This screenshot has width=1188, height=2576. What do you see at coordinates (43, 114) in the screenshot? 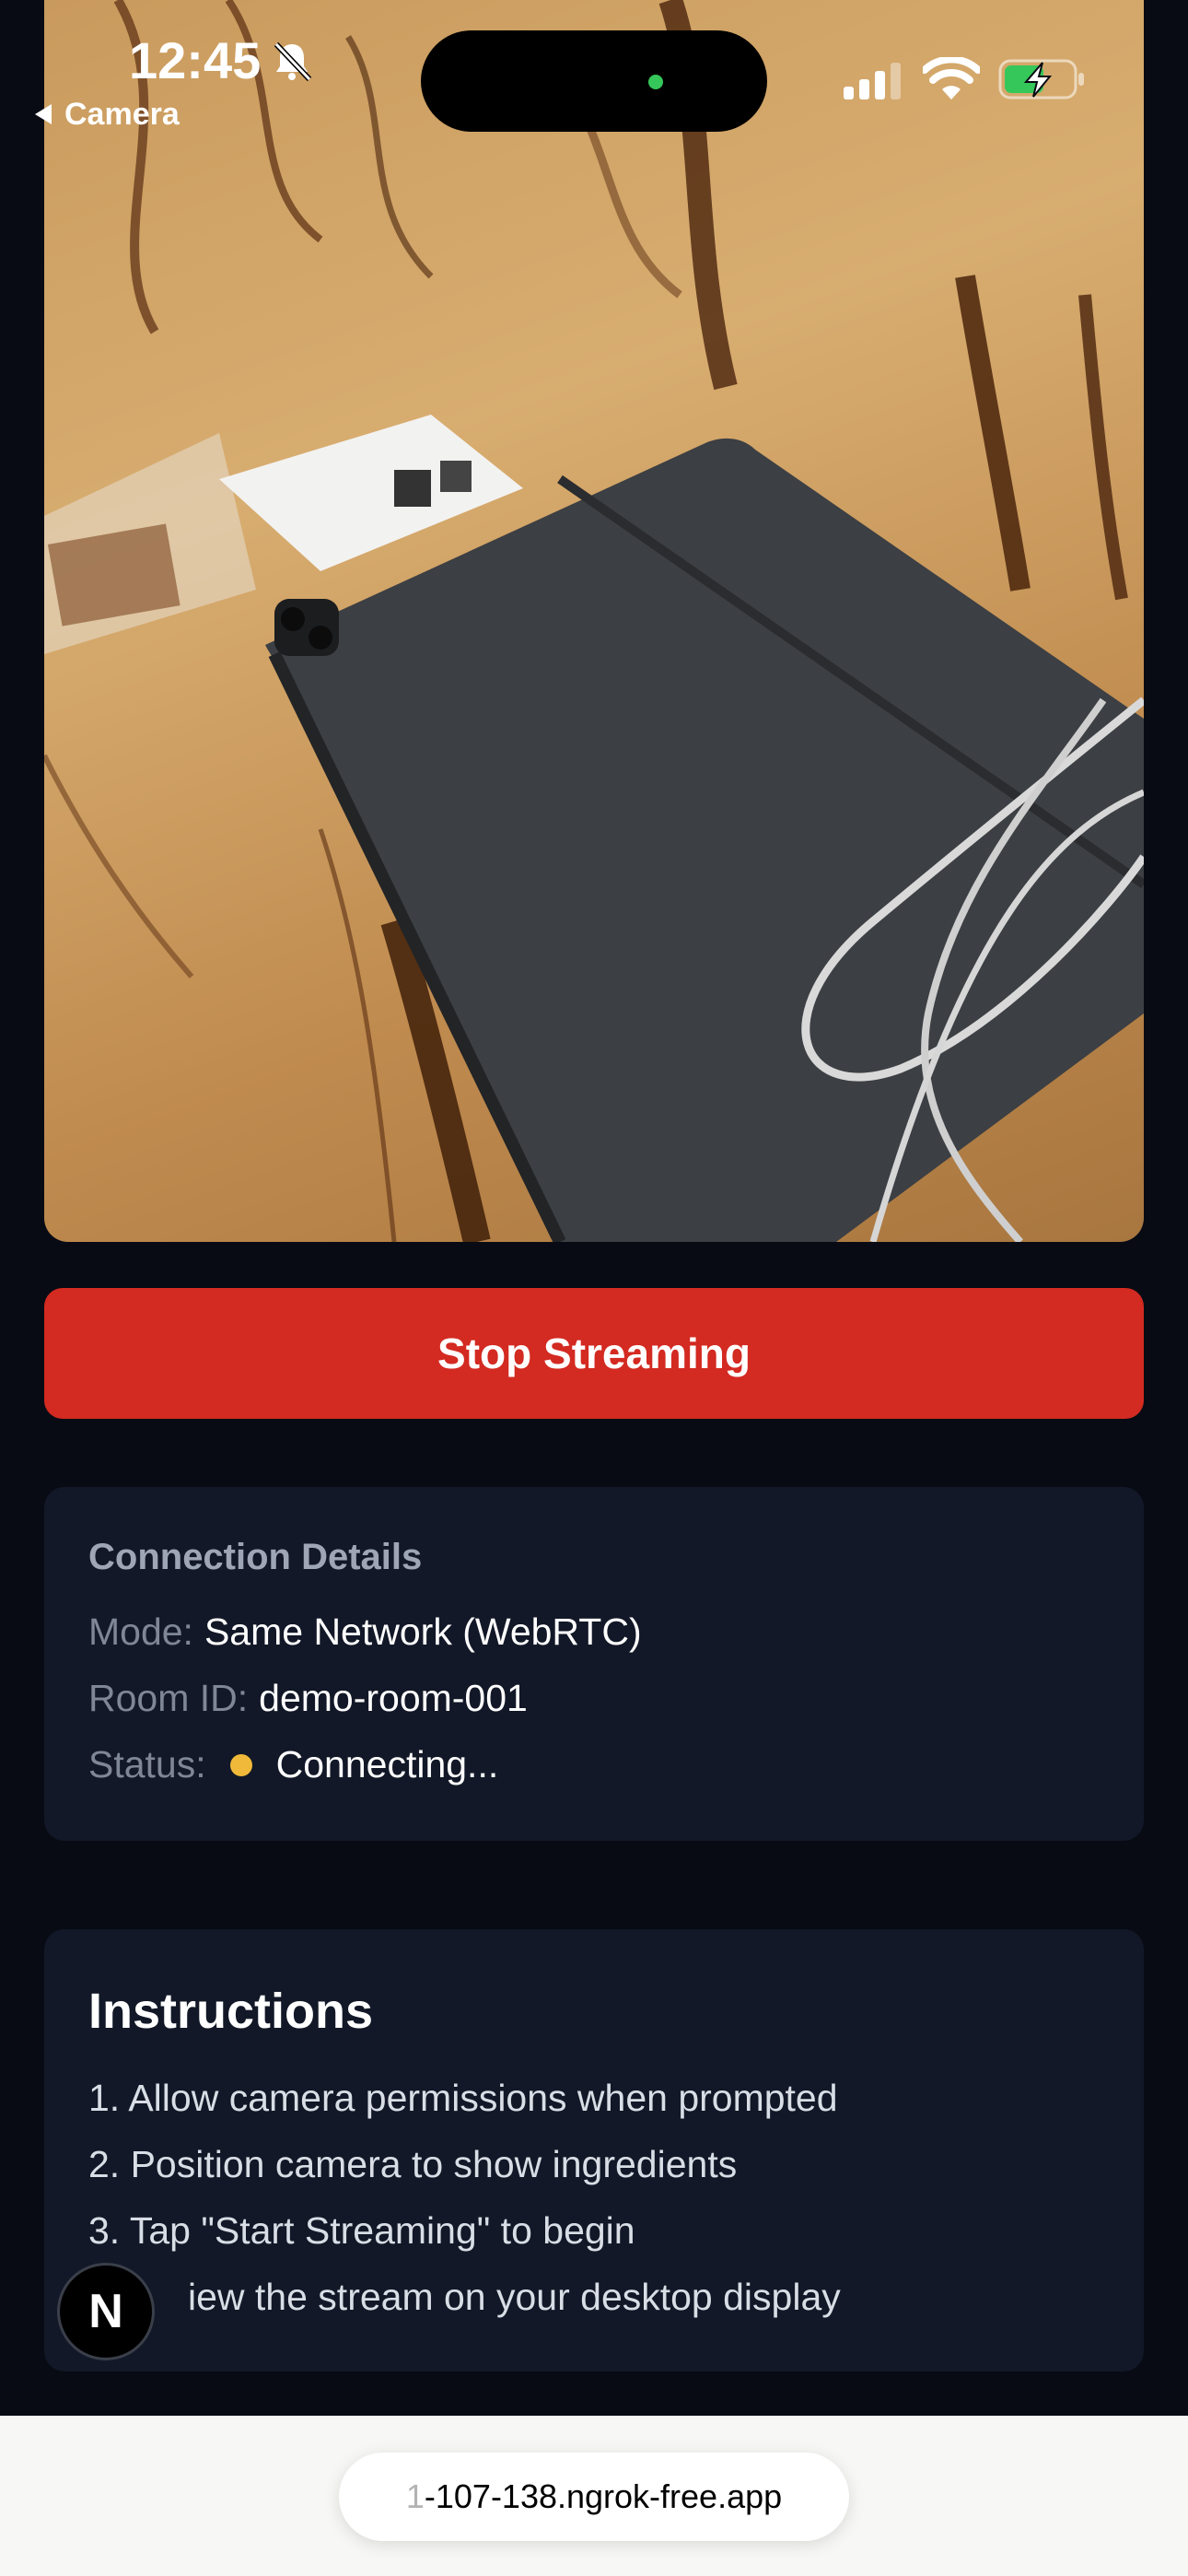
I see `back-arrow-icon` at bounding box center [43, 114].